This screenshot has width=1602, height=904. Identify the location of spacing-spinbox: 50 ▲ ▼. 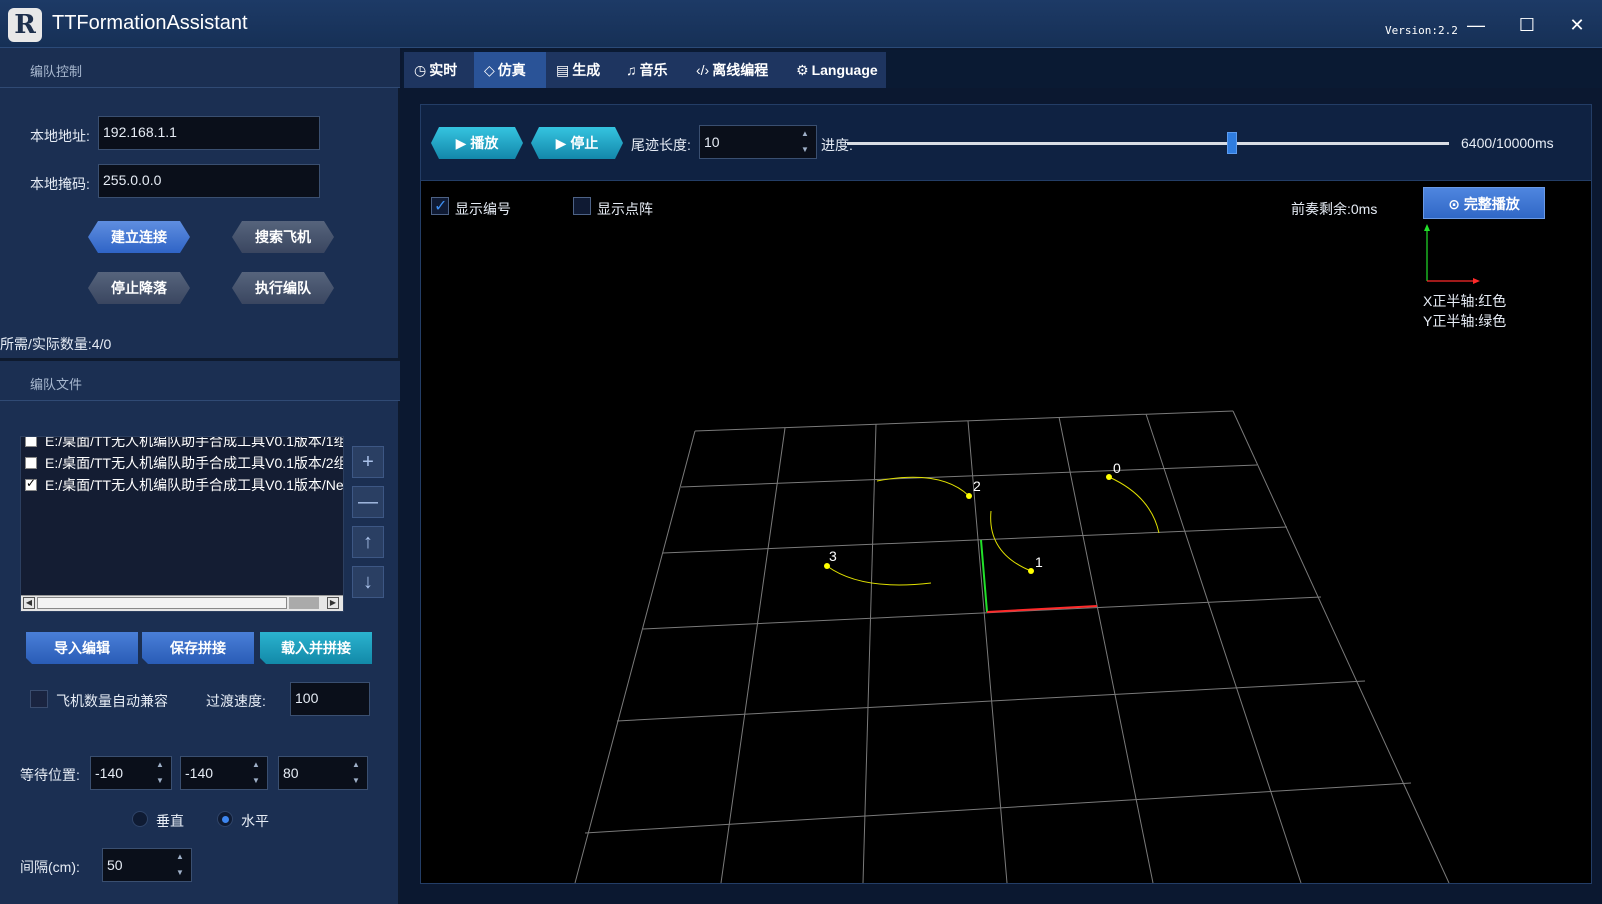
(147, 865).